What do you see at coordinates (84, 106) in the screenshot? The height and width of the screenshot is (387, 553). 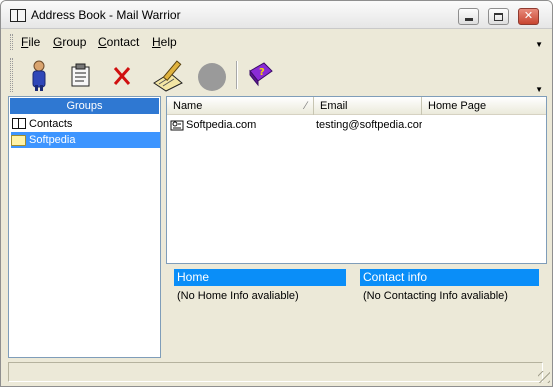 I see `groups-header: Groups` at bounding box center [84, 106].